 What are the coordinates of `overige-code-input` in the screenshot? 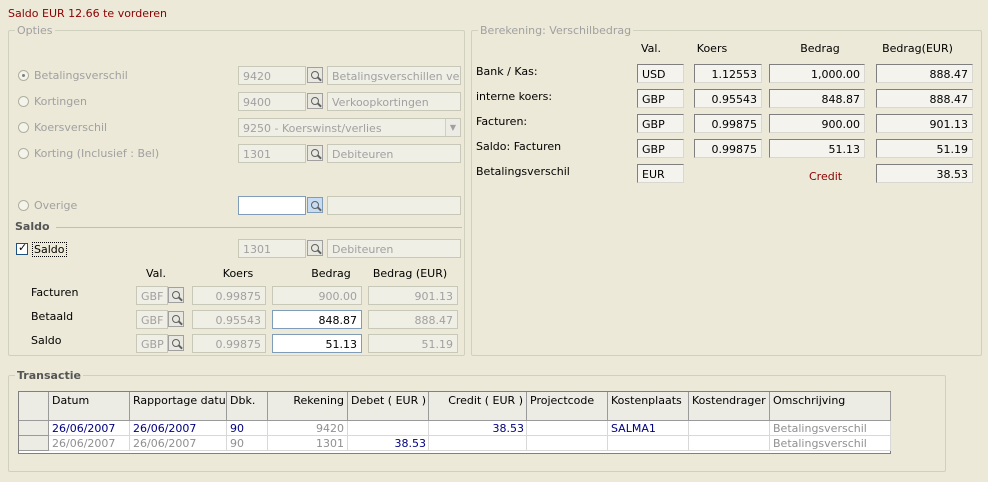 It's located at (272, 205).